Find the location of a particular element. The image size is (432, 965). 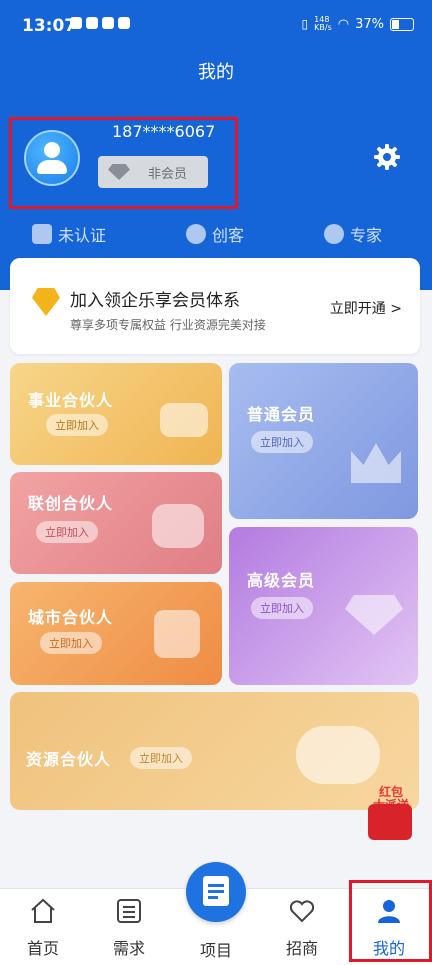

join-membership-card: 加入领企乐享会员体系 尊享多项专属权益 行业资源完美对接 立即开通 > is located at coordinates (215, 306).